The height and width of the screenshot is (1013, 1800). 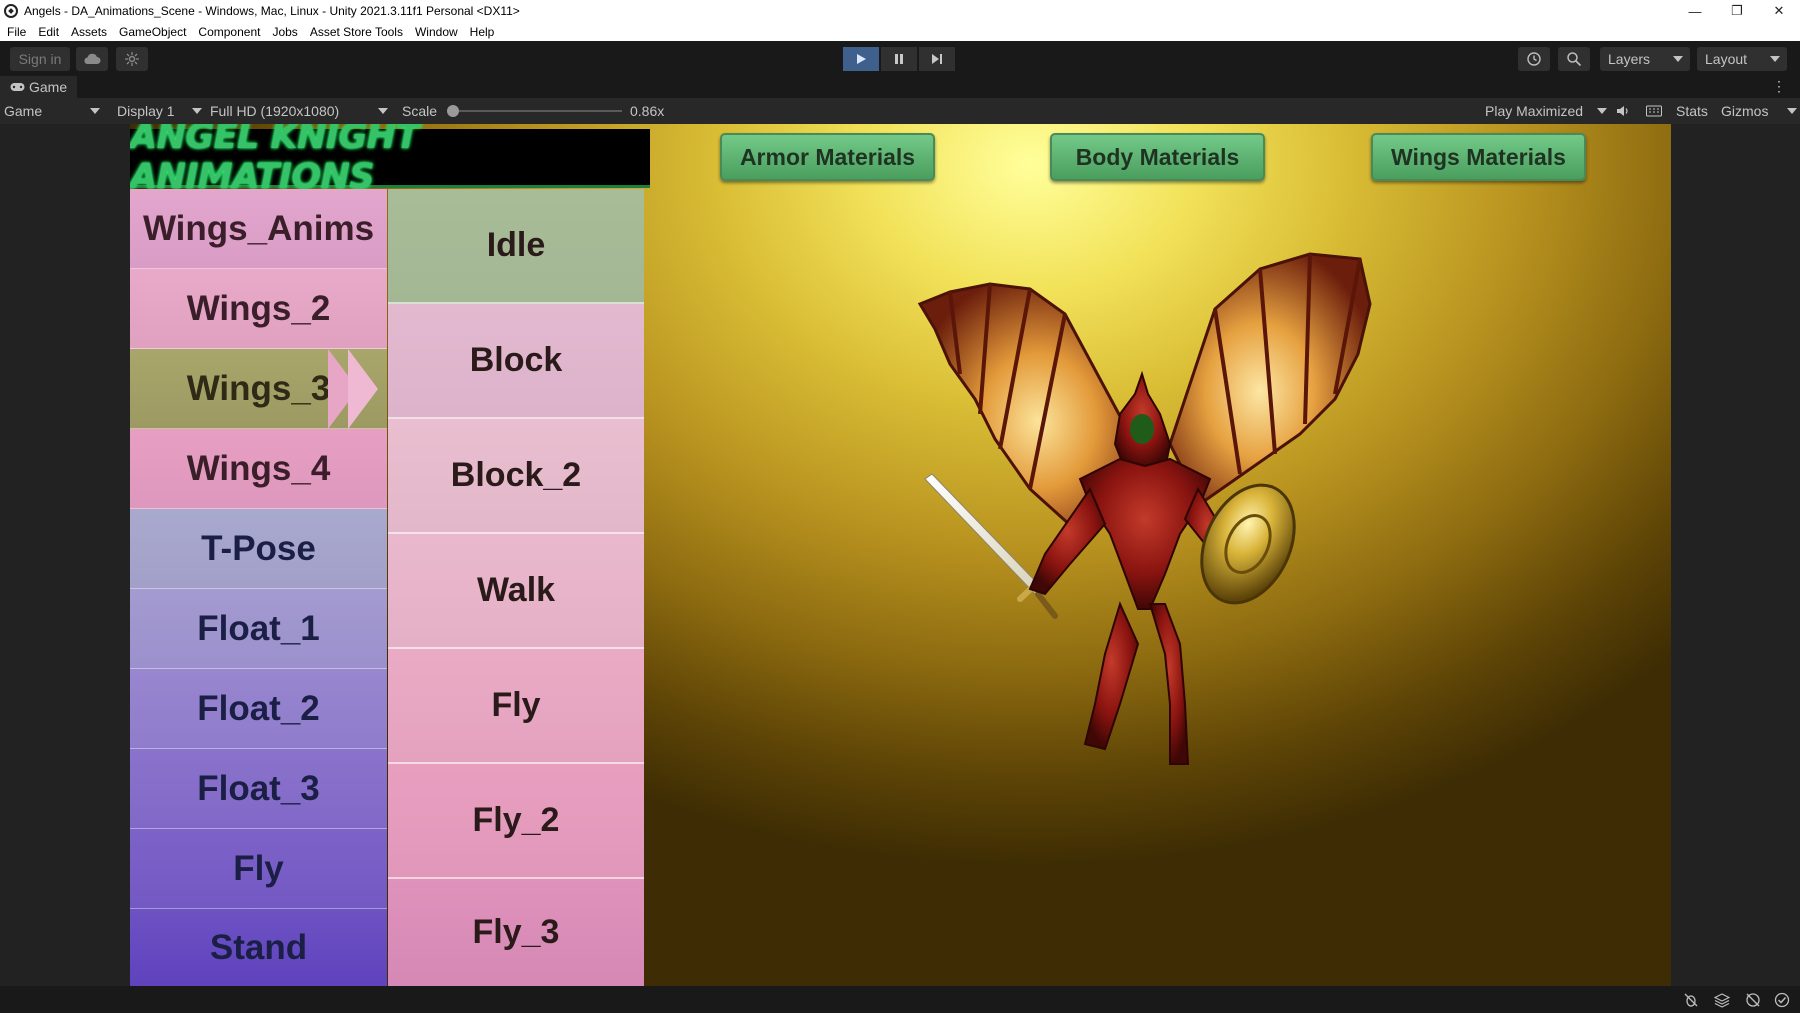 What do you see at coordinates (516, 246) in the screenshot?
I see `right-item-idle-selected: Idle` at bounding box center [516, 246].